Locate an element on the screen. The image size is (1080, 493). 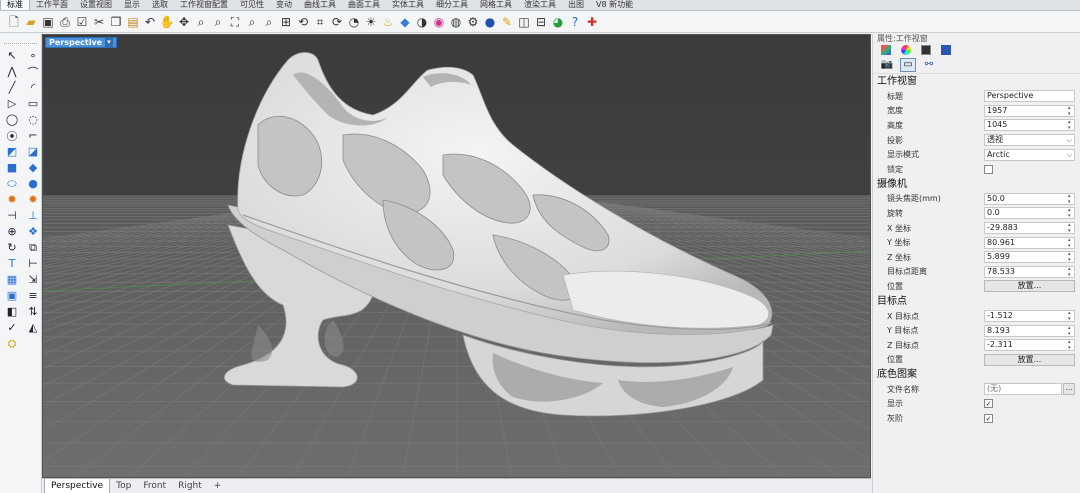
check-icon: ✓ is located at coordinates (12, 327).